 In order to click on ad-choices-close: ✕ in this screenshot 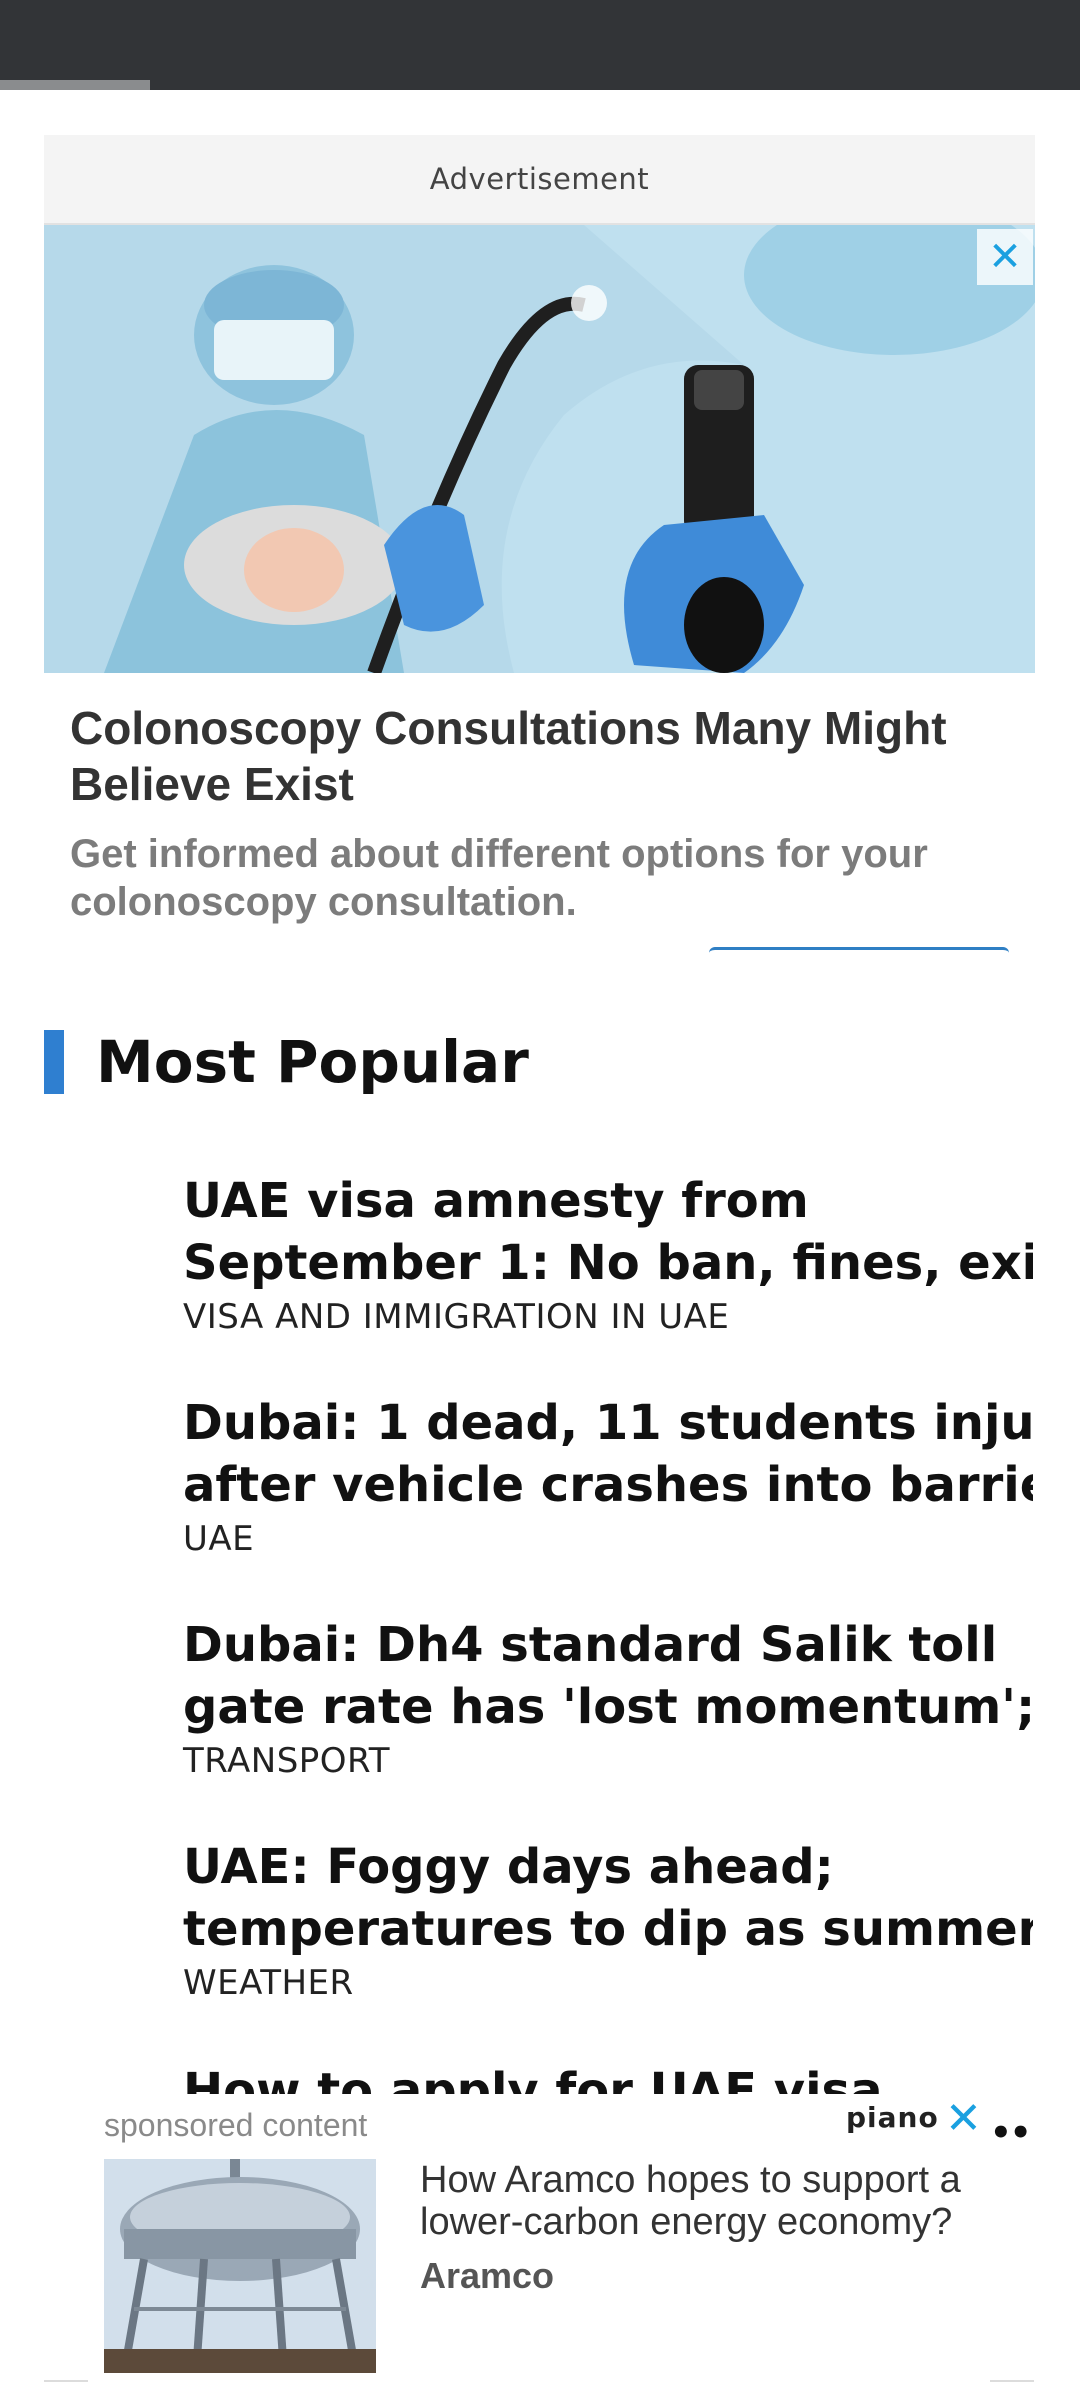, I will do `click(1005, 257)`.